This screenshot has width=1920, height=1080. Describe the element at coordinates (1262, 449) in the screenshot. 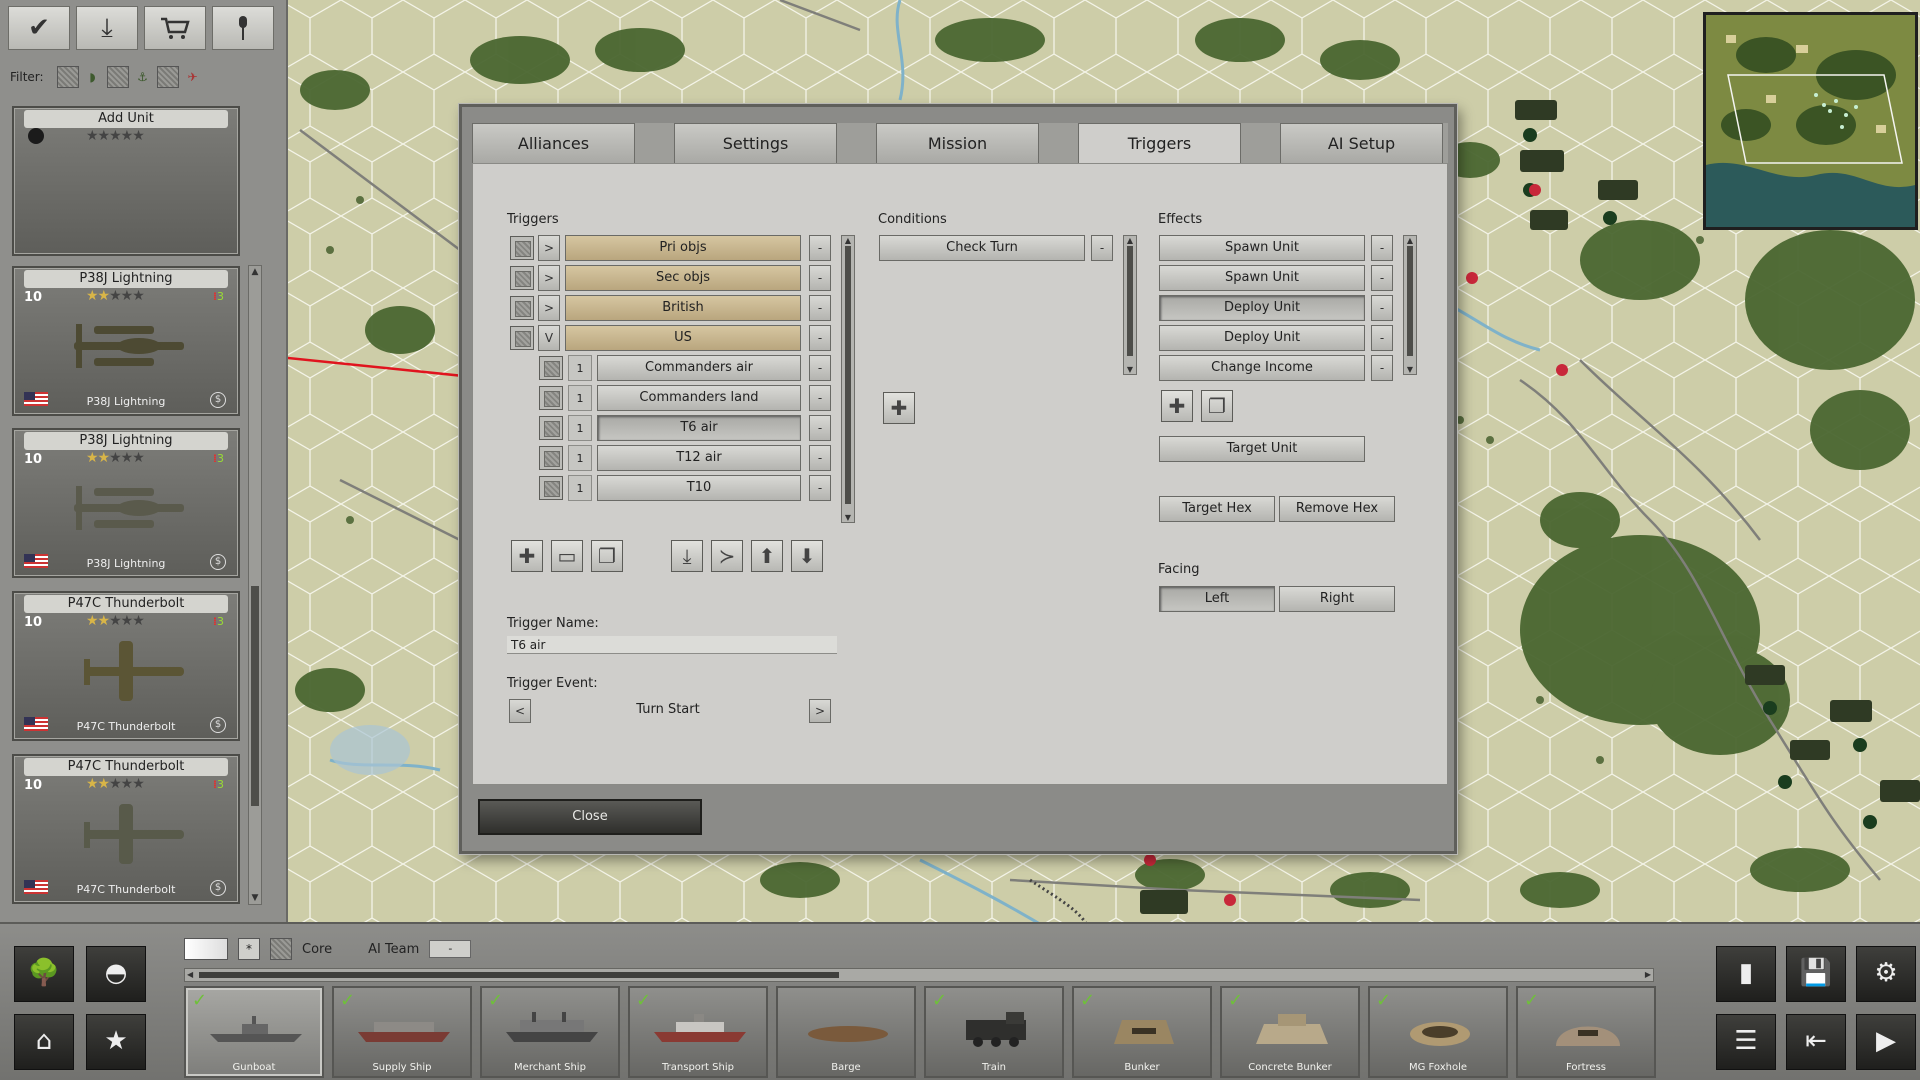

I see `target-unit-button: Target Unit` at that location.